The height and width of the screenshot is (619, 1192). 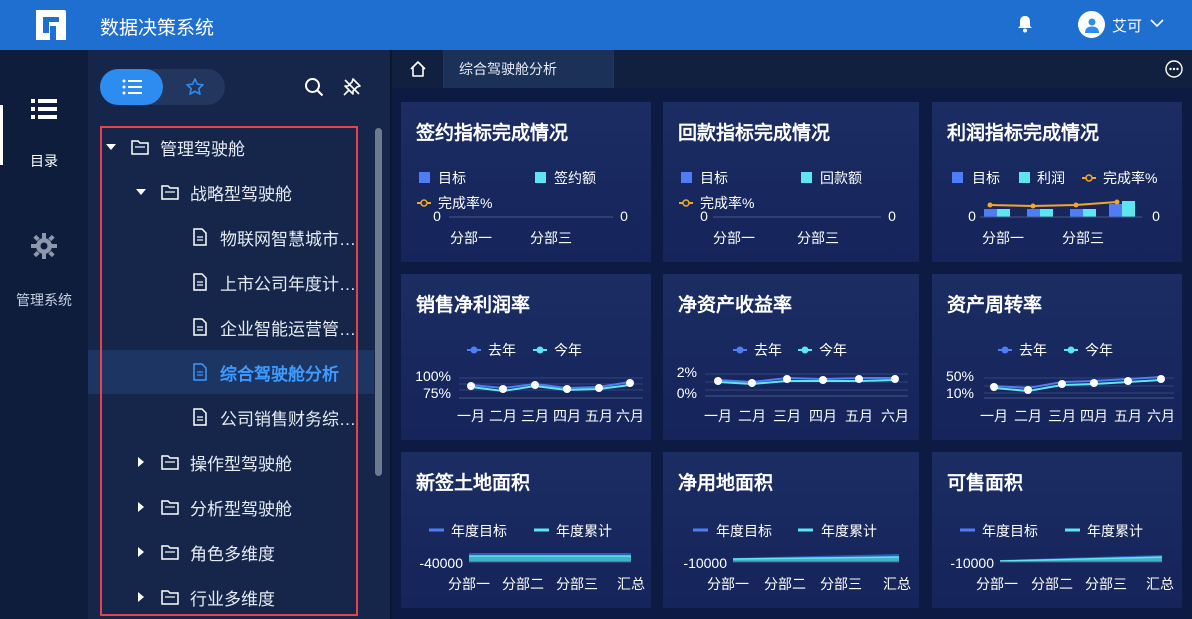 What do you see at coordinates (1057, 182) in the screenshot?
I see `card-profit: 利润指标完成情况 目标 利润 完成率% 0 0 分部一 分部三` at bounding box center [1057, 182].